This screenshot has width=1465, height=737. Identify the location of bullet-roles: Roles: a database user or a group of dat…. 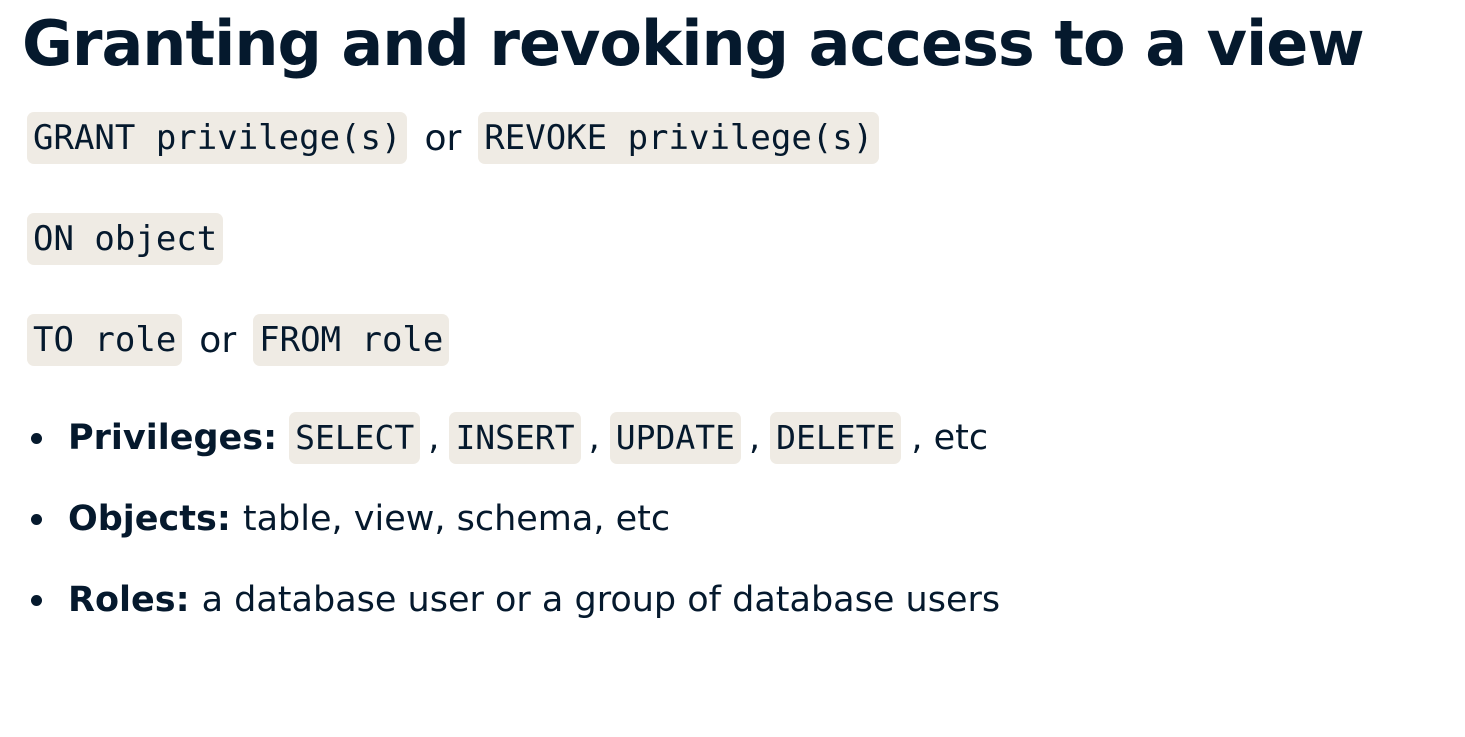
(513, 600).